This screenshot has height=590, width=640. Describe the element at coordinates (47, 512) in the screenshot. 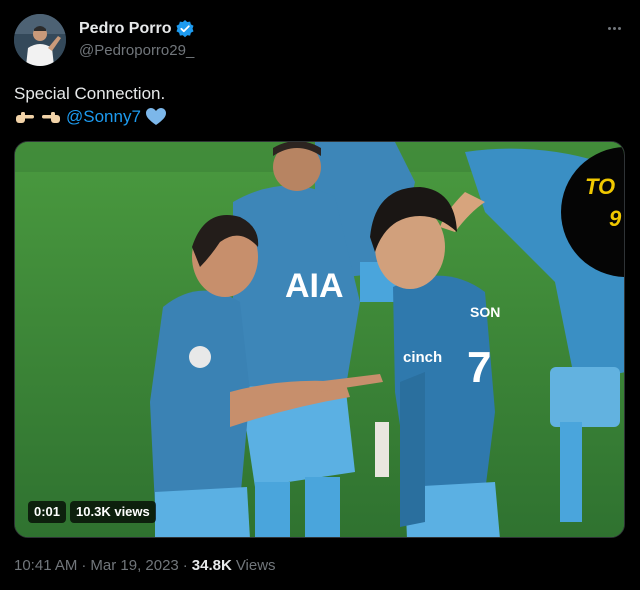

I see `video-time-badge: 0:01` at that location.